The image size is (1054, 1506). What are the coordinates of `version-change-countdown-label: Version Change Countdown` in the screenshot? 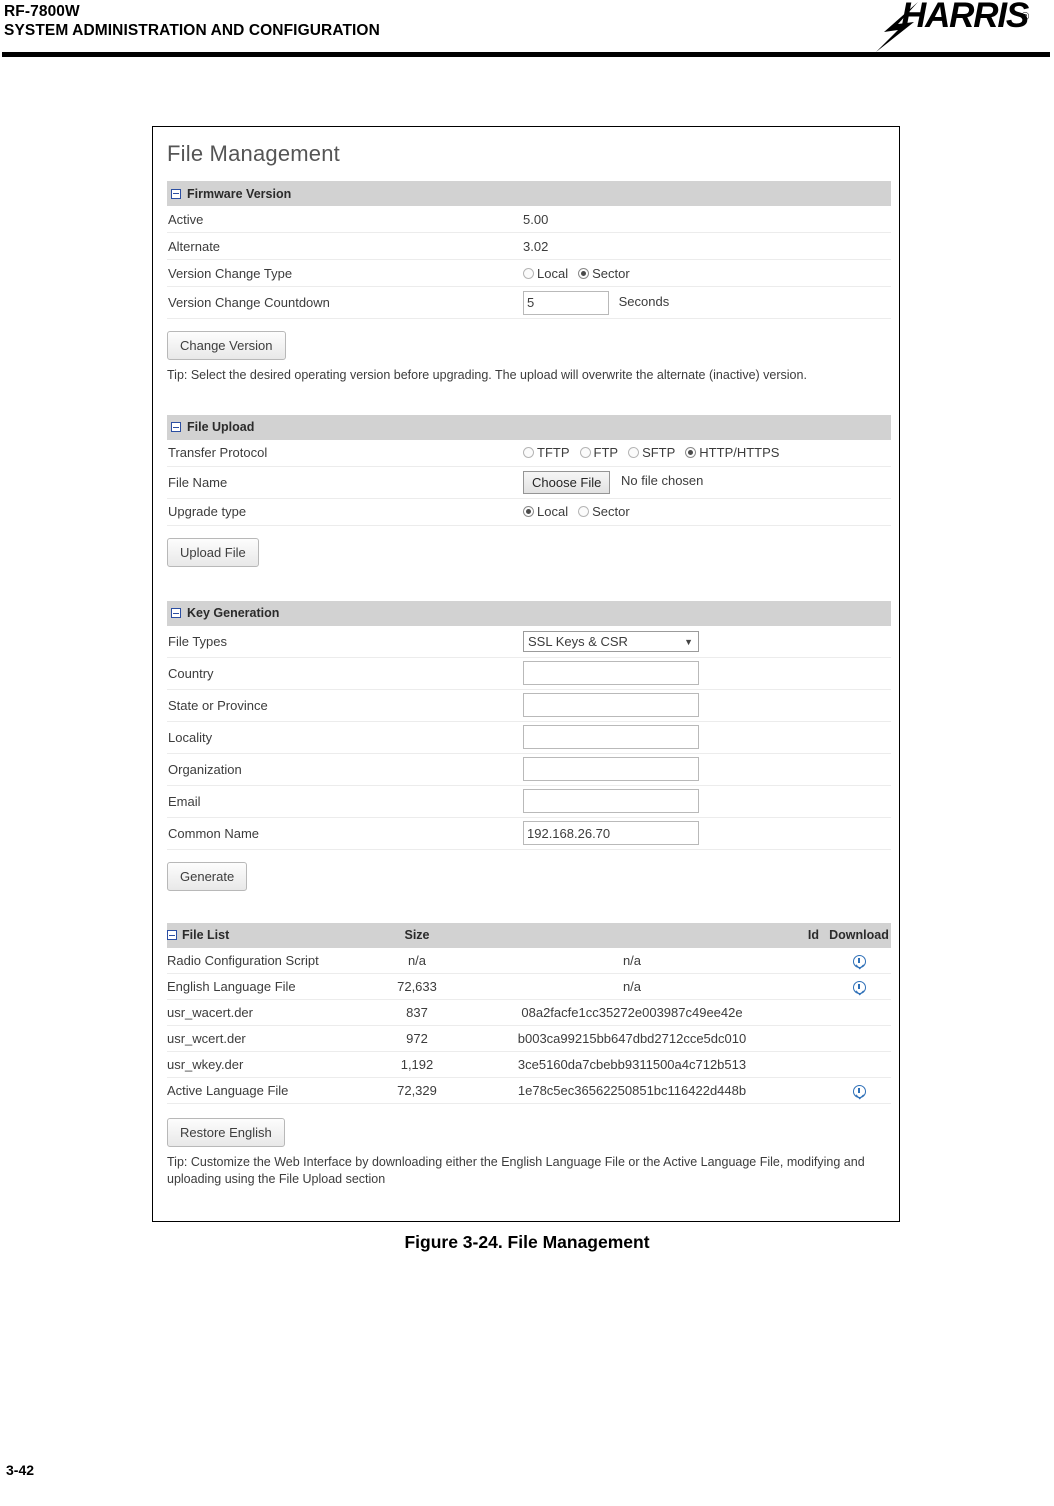 It's located at (249, 302).